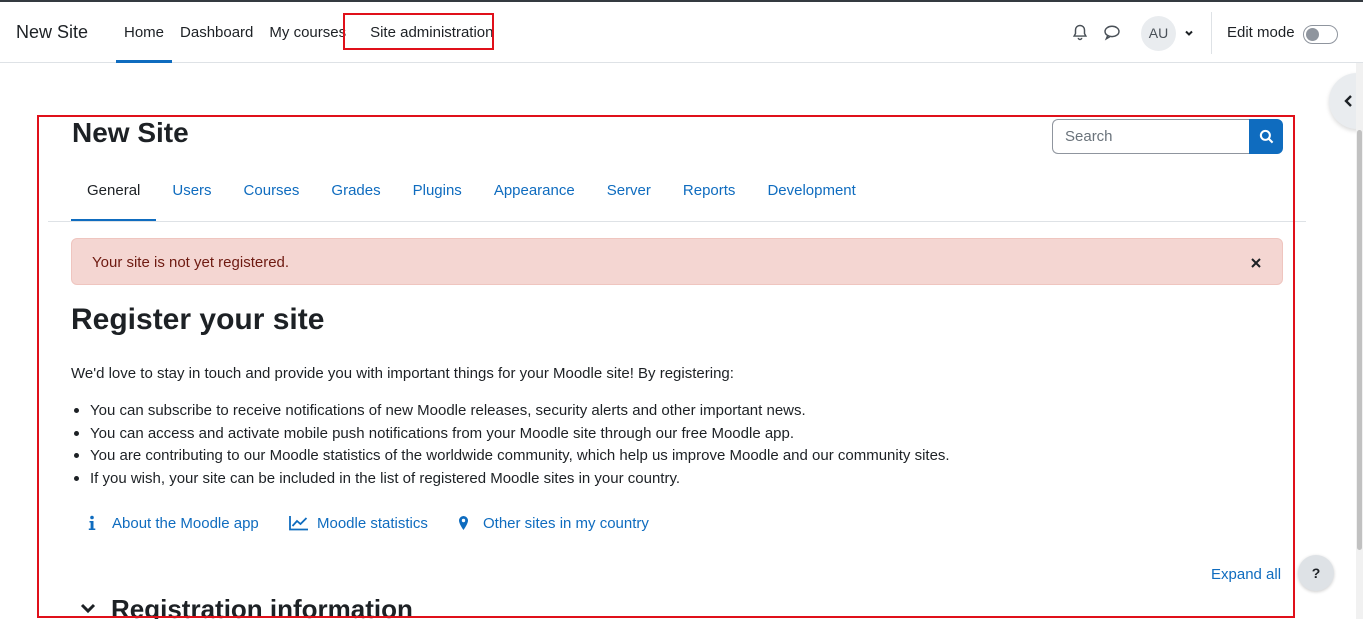  What do you see at coordinates (1113, 33) in the screenshot?
I see `message-icon` at bounding box center [1113, 33].